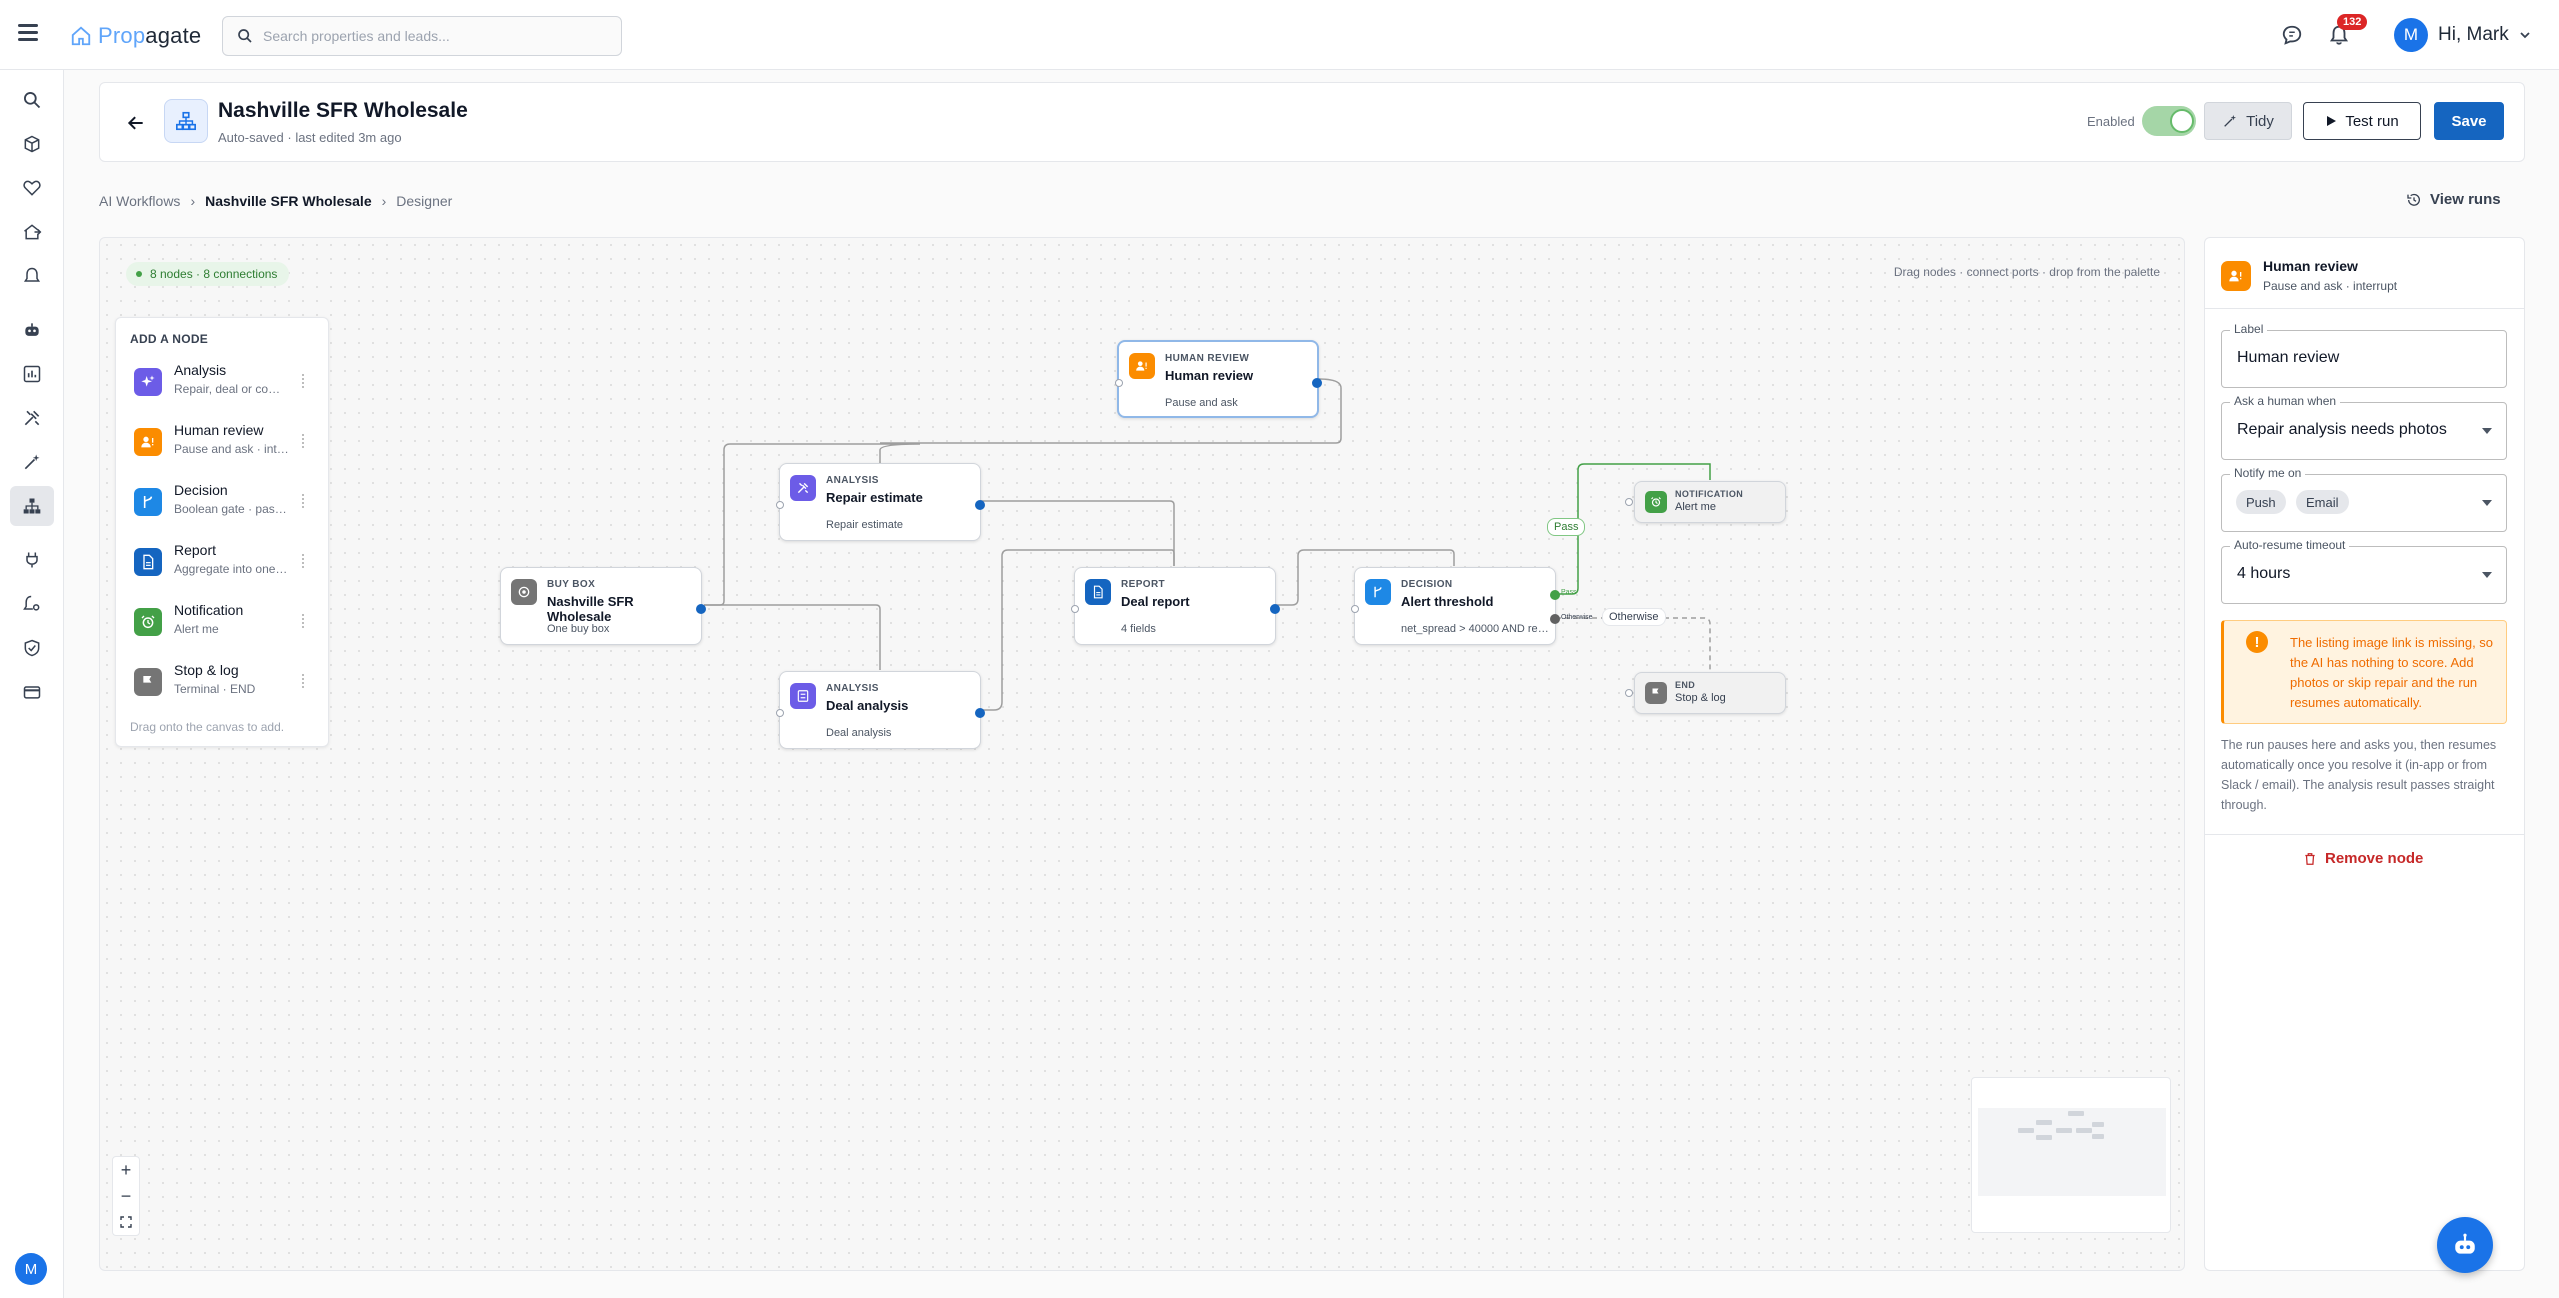  What do you see at coordinates (135, 36) in the screenshot?
I see `brand-logo: Propagate` at bounding box center [135, 36].